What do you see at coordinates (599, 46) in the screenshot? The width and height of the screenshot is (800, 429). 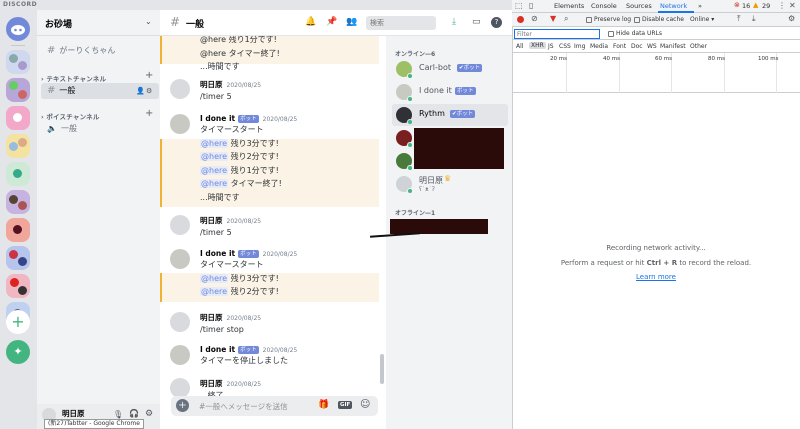 I see `type-media: Media` at bounding box center [599, 46].